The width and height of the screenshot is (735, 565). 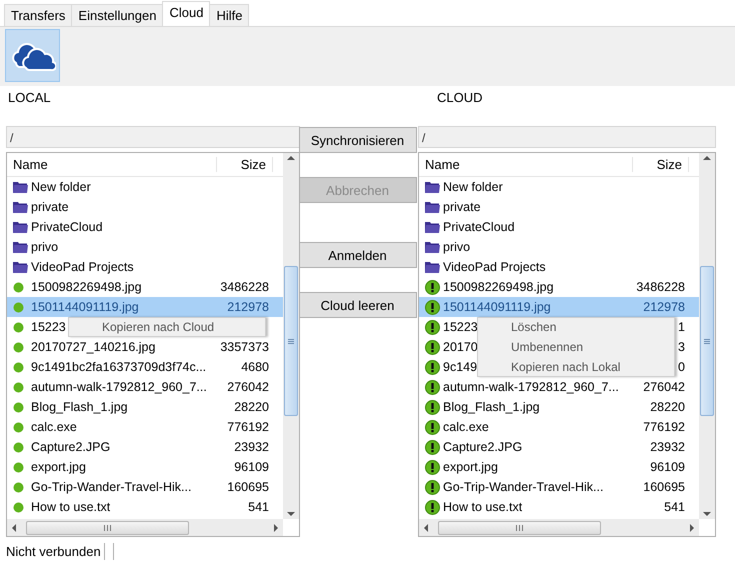 What do you see at coordinates (460, 347) in the screenshot?
I see `file-name: 20170` at bounding box center [460, 347].